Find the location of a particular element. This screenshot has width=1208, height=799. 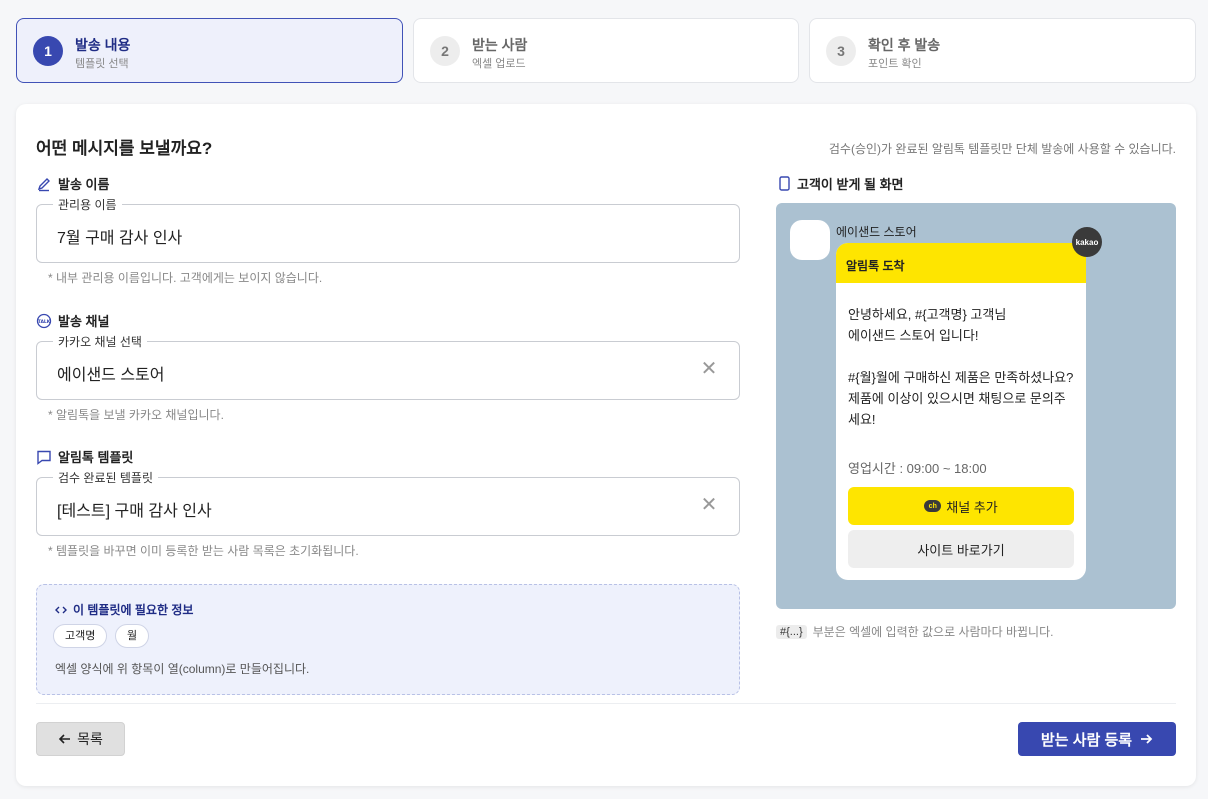

send-name-field: 관리용 이름 7월 구매 감사 인사 is located at coordinates (388, 229).